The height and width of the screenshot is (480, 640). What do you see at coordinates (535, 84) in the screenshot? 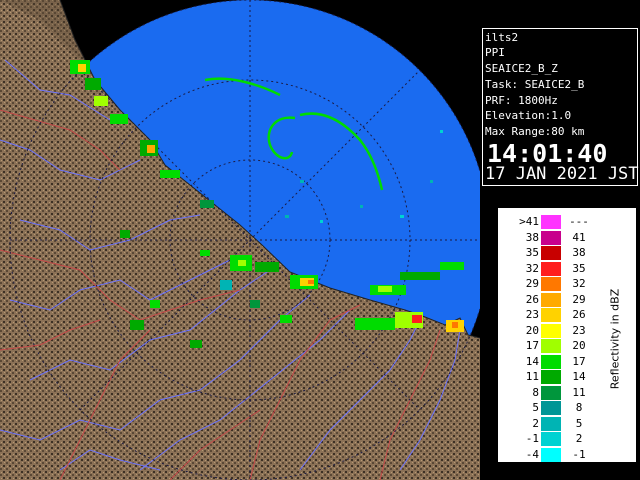
I see `task-name: Task: SEAICE2_B` at bounding box center [535, 84].